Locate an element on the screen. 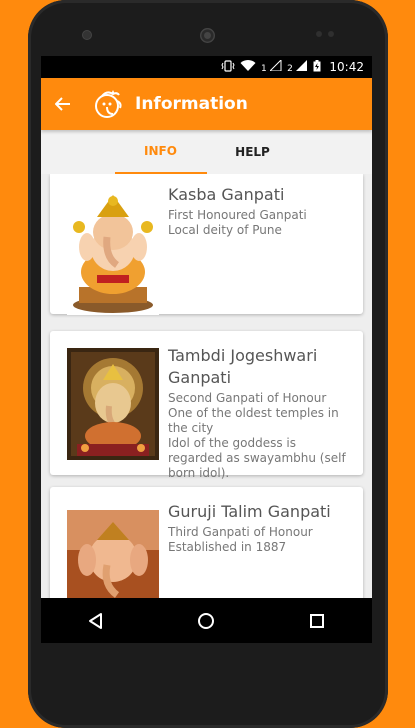  card-description: One of the oldest temples in the city is located at coordinates (253, 420).